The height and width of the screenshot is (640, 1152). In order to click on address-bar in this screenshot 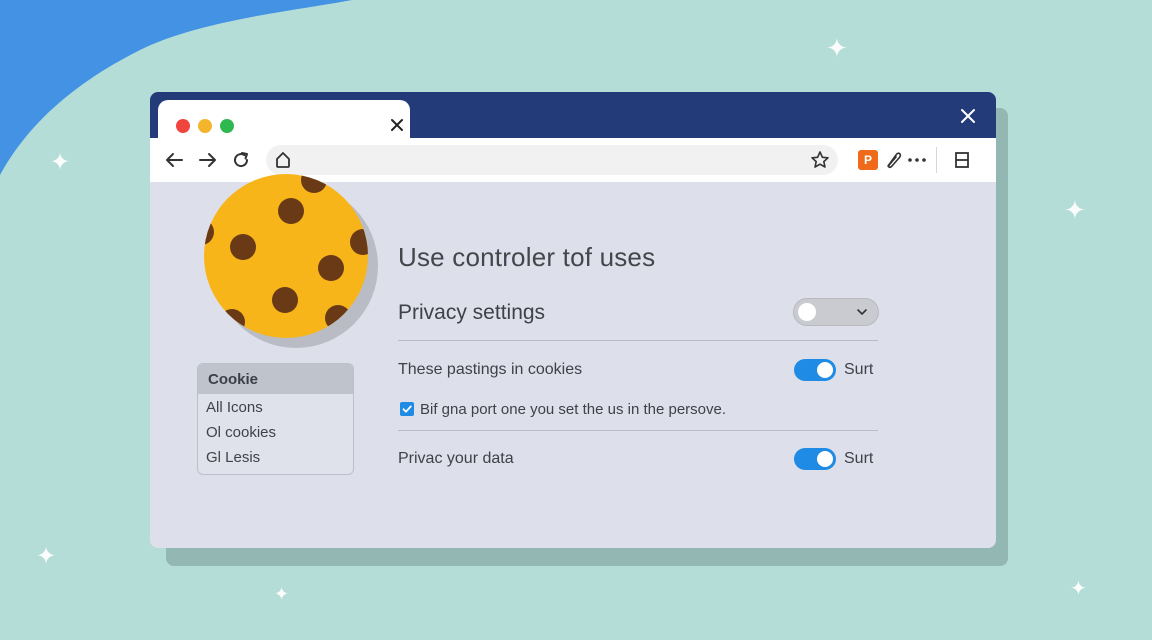, I will do `click(552, 160)`.